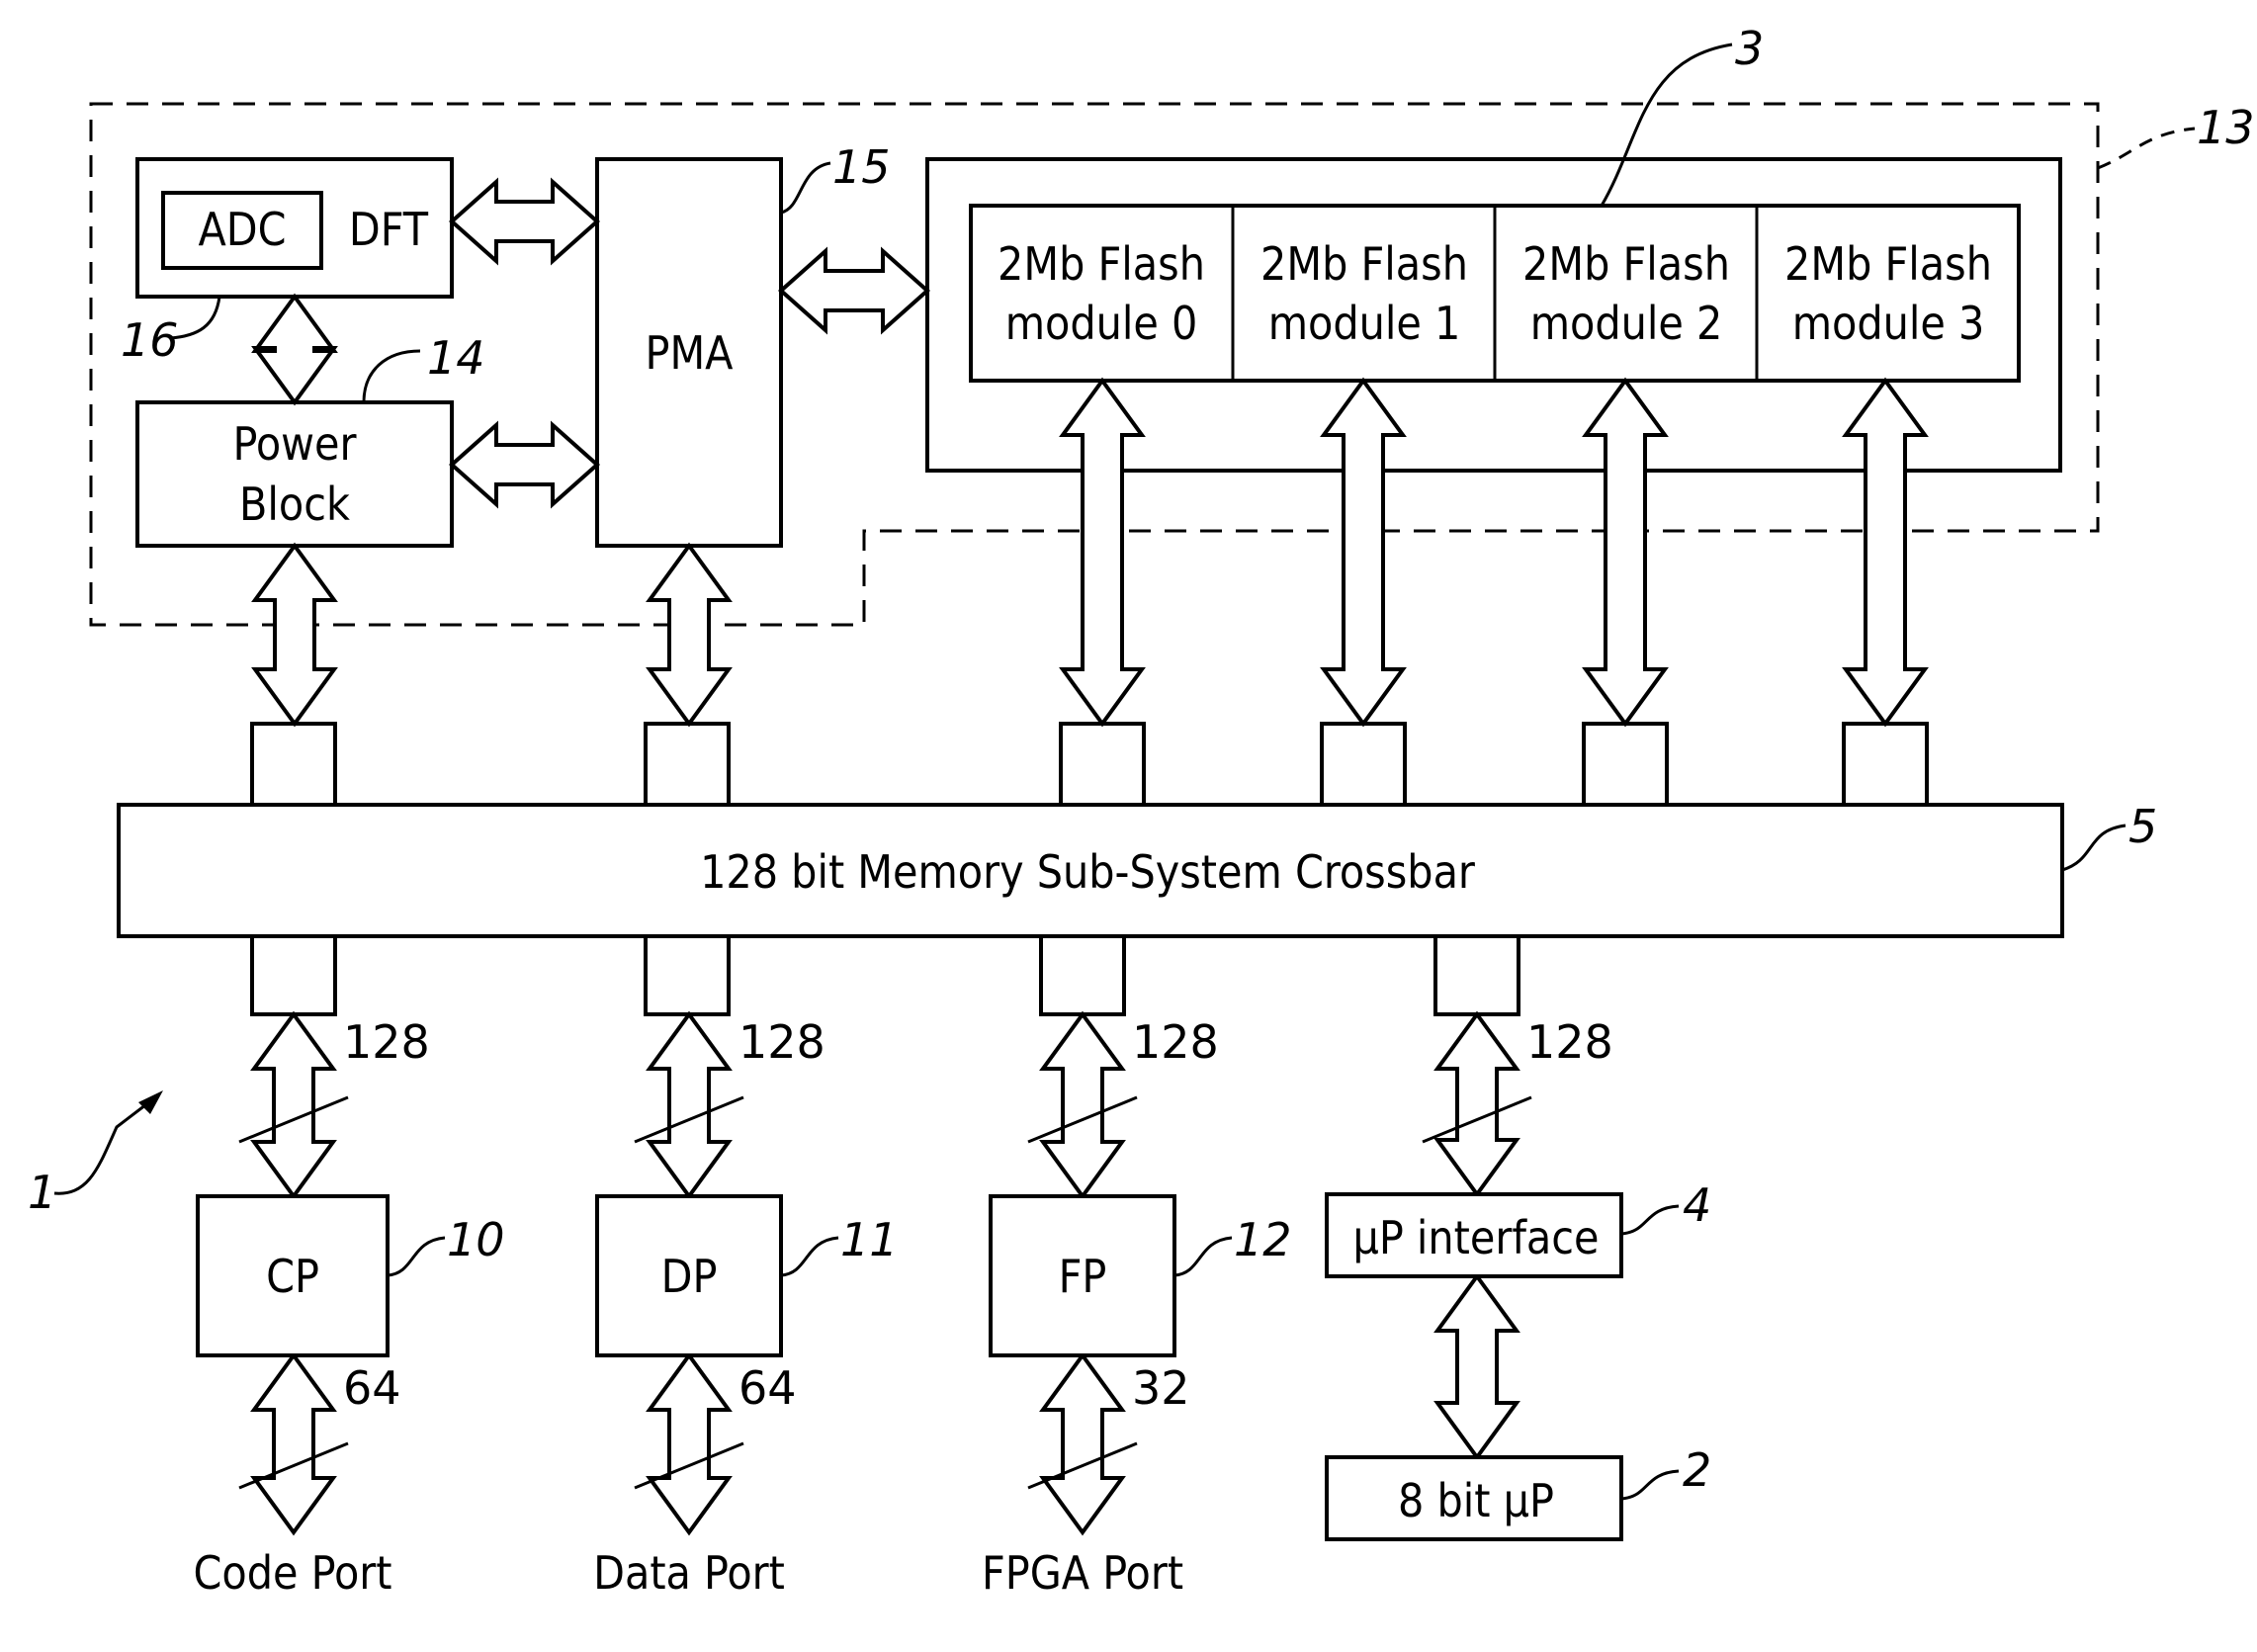 The height and width of the screenshot is (1652, 2257). I want to click on pma-label: PMA, so click(690, 353).